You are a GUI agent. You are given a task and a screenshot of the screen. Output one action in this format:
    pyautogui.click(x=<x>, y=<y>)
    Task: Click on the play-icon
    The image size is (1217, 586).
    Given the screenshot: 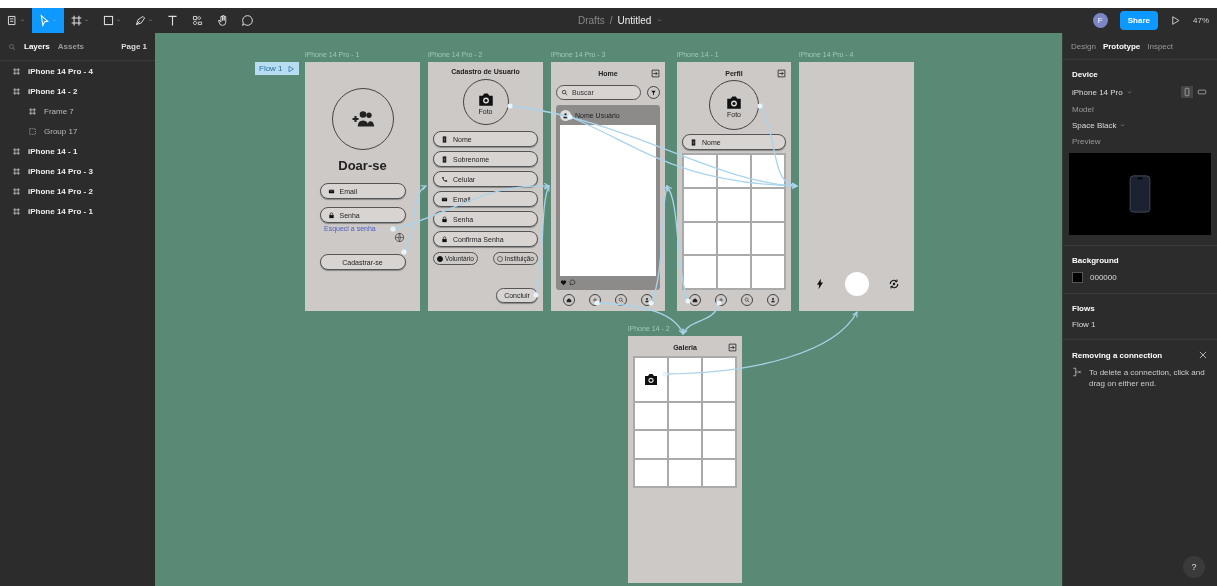 What is the action you would take?
    pyautogui.click(x=1175, y=20)
    